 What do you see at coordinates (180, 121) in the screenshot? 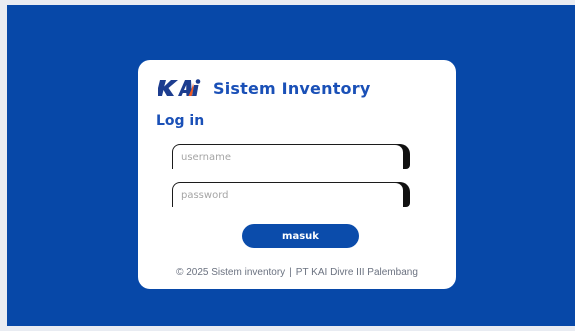
I see `login-heading: Log in` at bounding box center [180, 121].